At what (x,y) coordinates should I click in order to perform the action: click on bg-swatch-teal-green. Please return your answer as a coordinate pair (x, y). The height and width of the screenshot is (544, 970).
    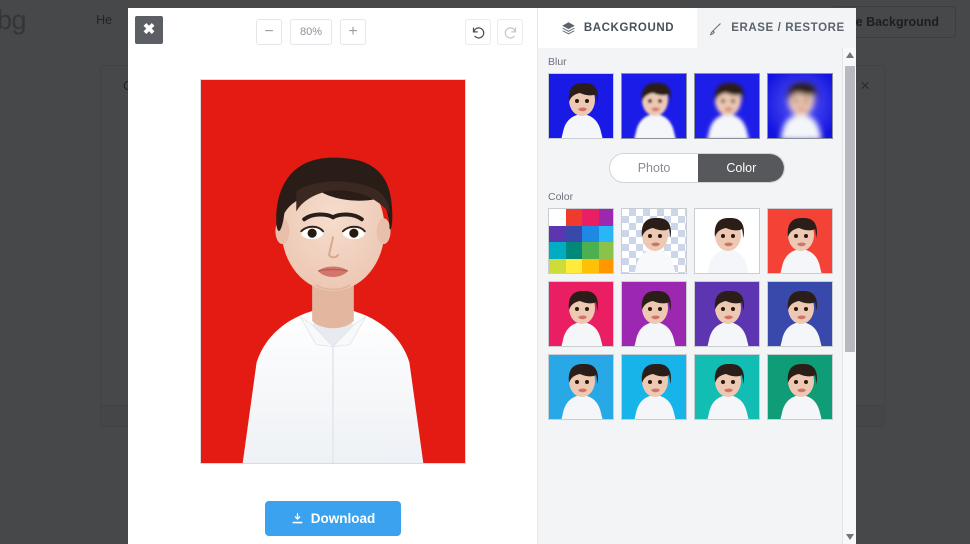
    Looking at the image, I should click on (800, 387).